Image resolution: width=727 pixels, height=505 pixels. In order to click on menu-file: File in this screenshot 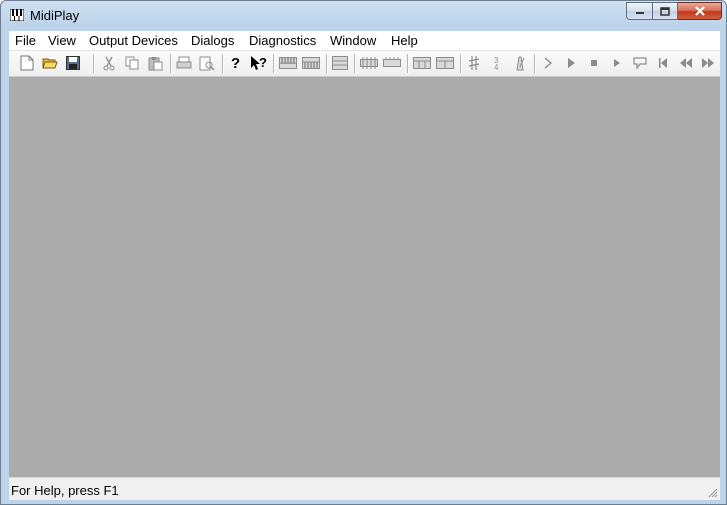, I will do `click(25, 40)`.